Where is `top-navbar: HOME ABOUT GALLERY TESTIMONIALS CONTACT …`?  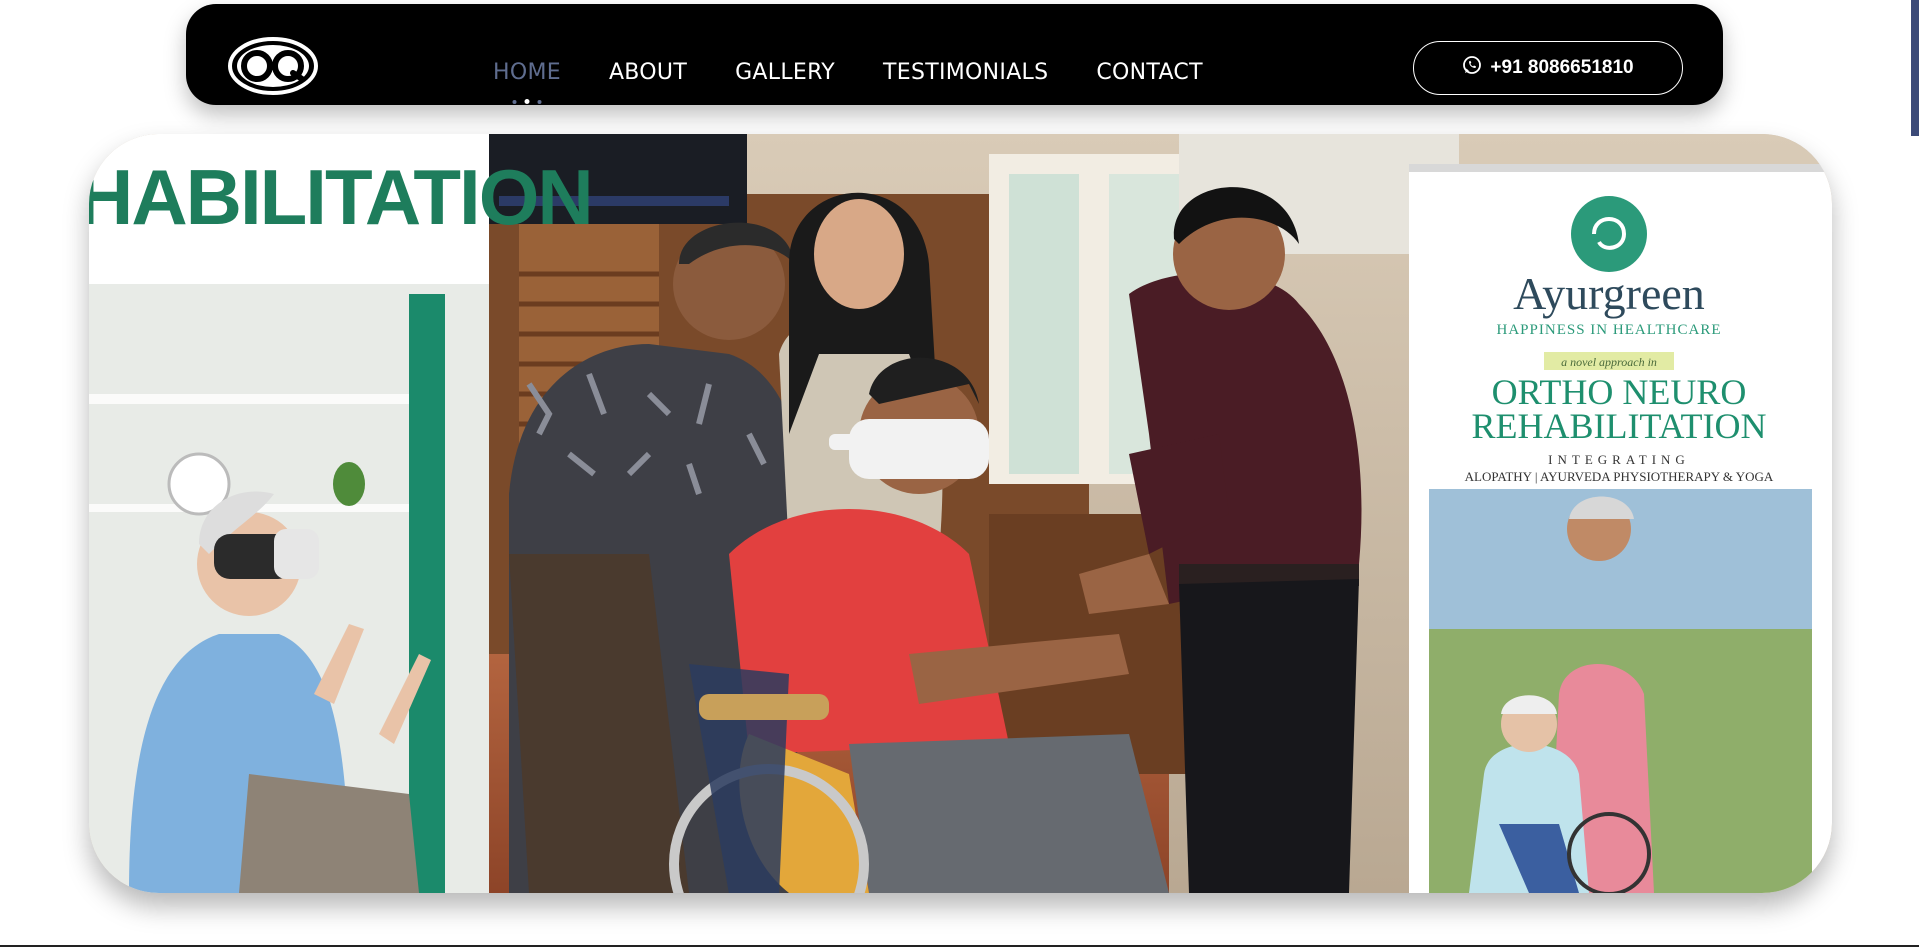
top-navbar: HOME ABOUT GALLERY TESTIMONIALS CONTACT … is located at coordinates (954, 54).